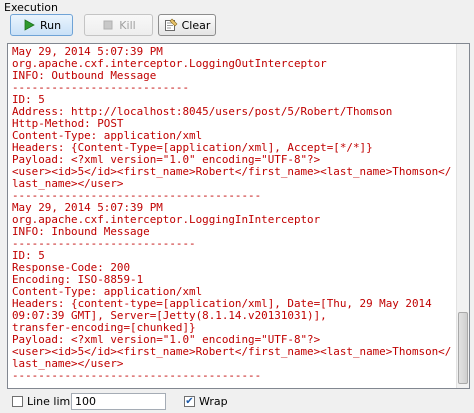 The height and width of the screenshot is (413, 474). I want to click on line-limit-checkbox, so click(17, 401).